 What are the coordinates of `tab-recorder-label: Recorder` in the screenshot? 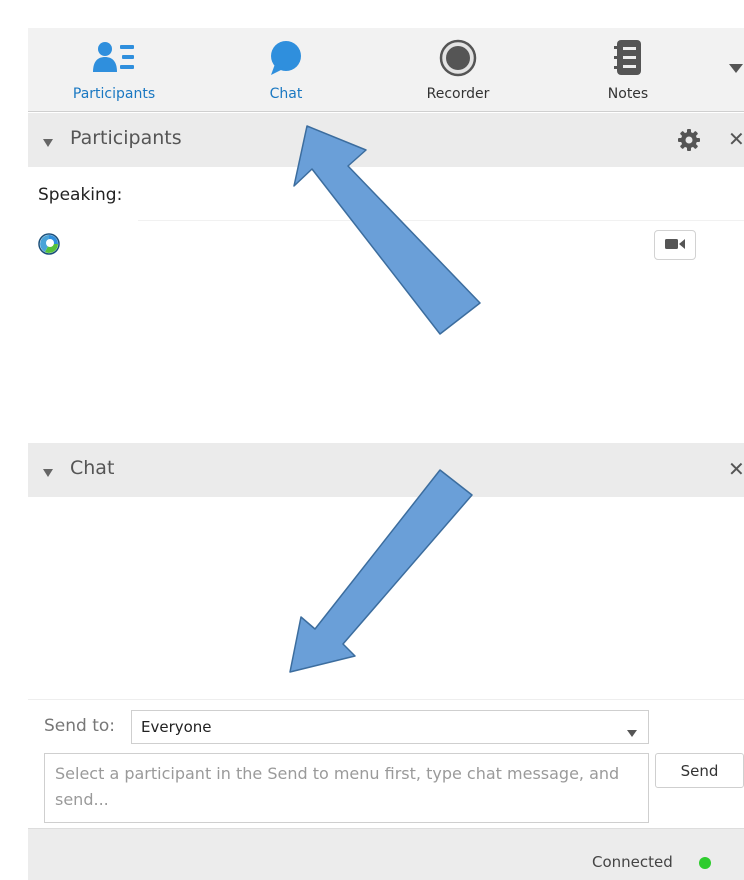 It's located at (458, 94).